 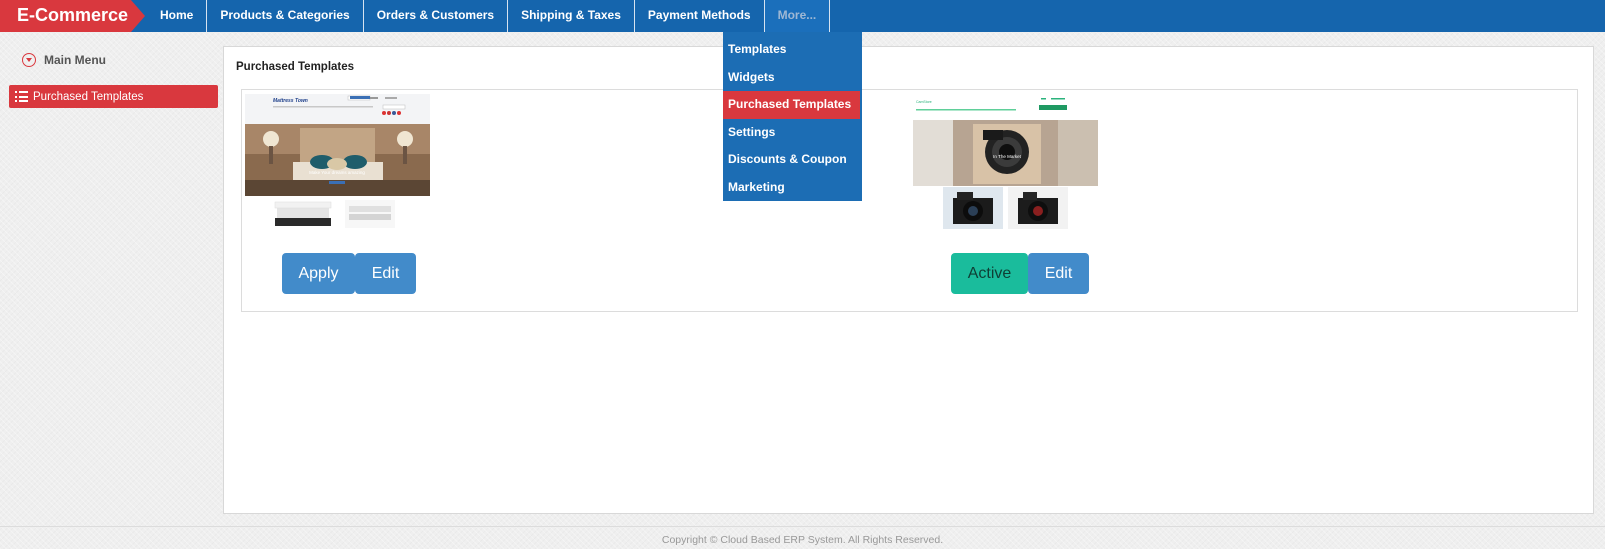 What do you see at coordinates (802, 526) in the screenshot?
I see `footer-divider` at bounding box center [802, 526].